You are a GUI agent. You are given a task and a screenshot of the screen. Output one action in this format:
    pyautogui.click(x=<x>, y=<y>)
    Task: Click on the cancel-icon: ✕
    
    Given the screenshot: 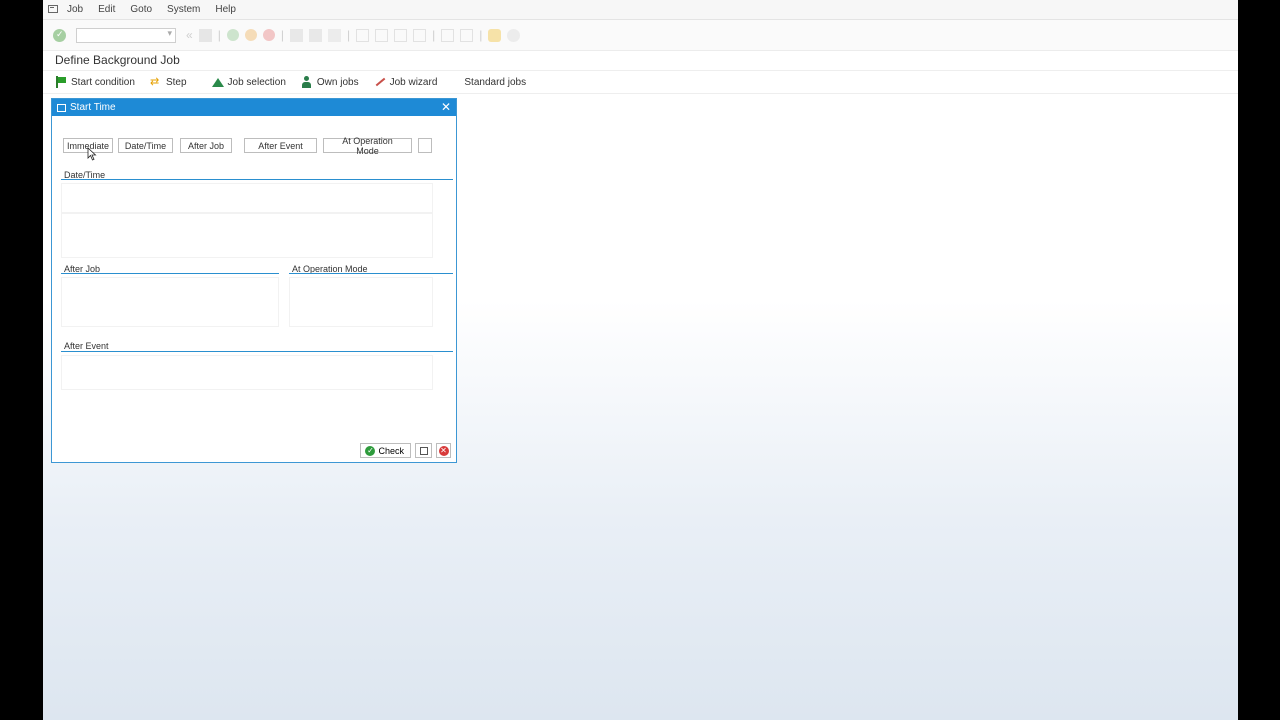 What is the action you would take?
    pyautogui.click(x=443, y=450)
    